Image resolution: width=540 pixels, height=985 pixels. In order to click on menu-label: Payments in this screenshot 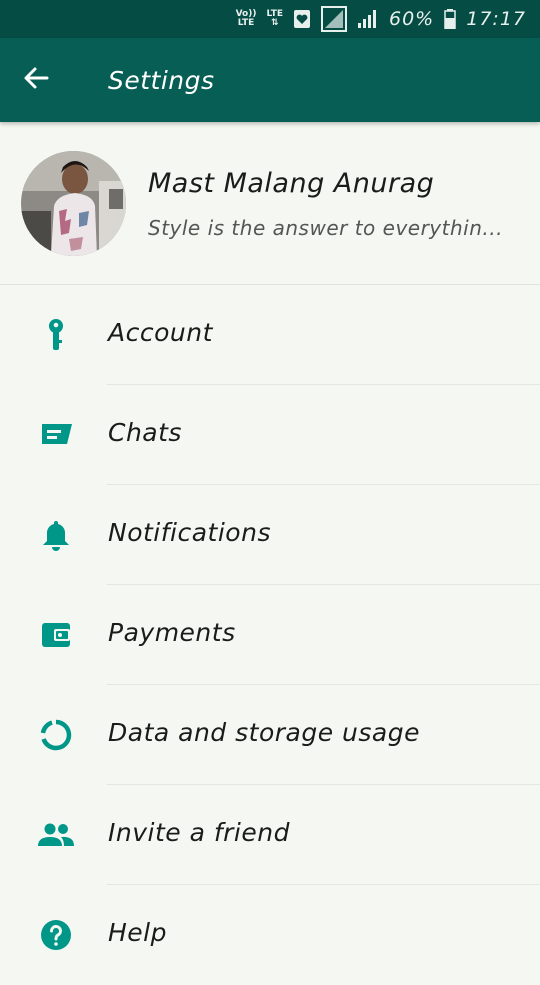, I will do `click(172, 632)`.